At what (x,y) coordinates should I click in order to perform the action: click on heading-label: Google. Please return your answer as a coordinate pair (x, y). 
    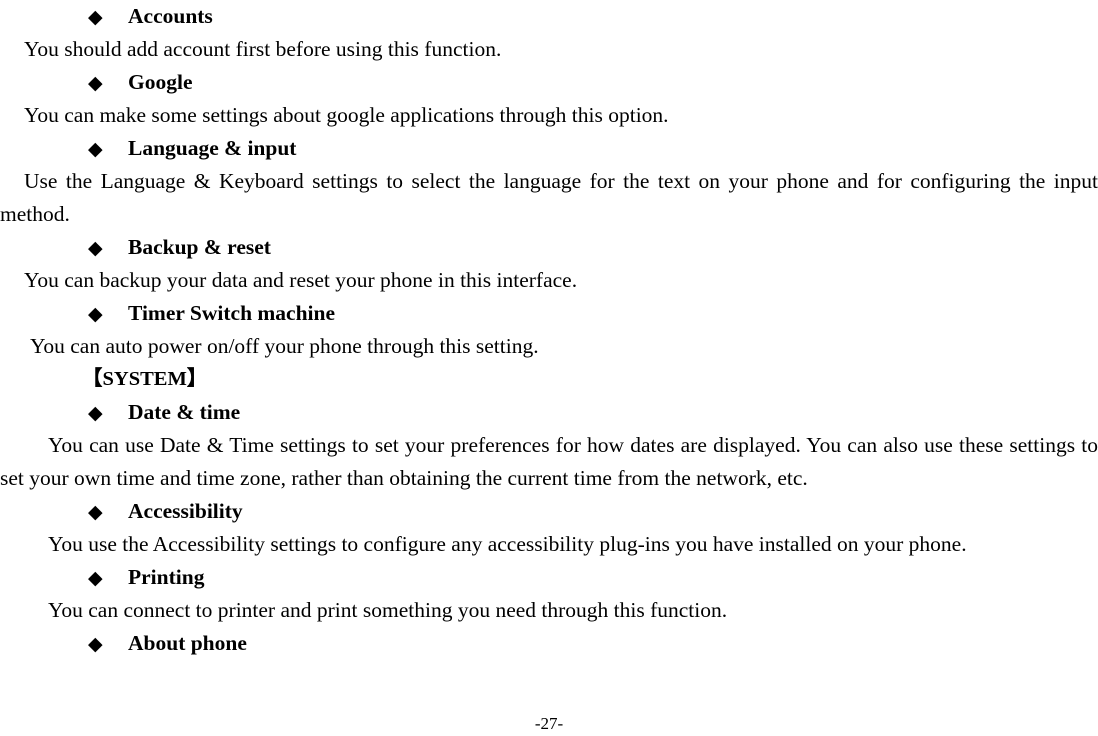
    Looking at the image, I should click on (160, 82).